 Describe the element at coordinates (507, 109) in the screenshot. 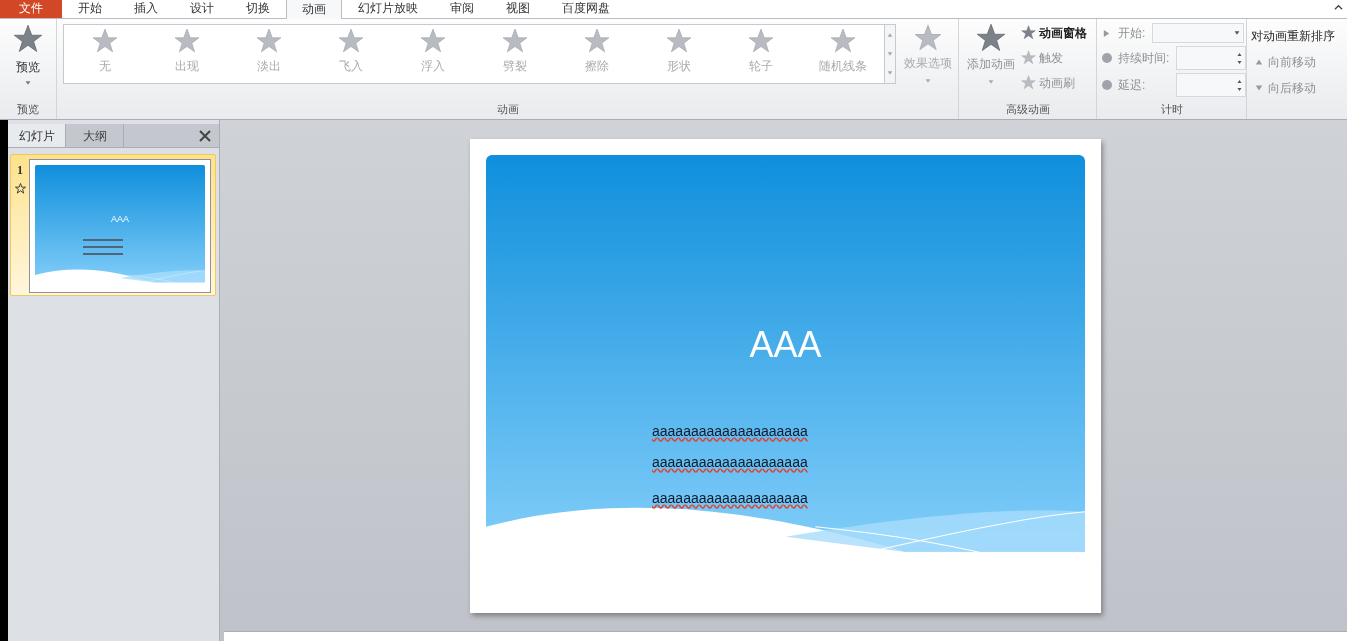

I see `group-label: 动画` at that location.